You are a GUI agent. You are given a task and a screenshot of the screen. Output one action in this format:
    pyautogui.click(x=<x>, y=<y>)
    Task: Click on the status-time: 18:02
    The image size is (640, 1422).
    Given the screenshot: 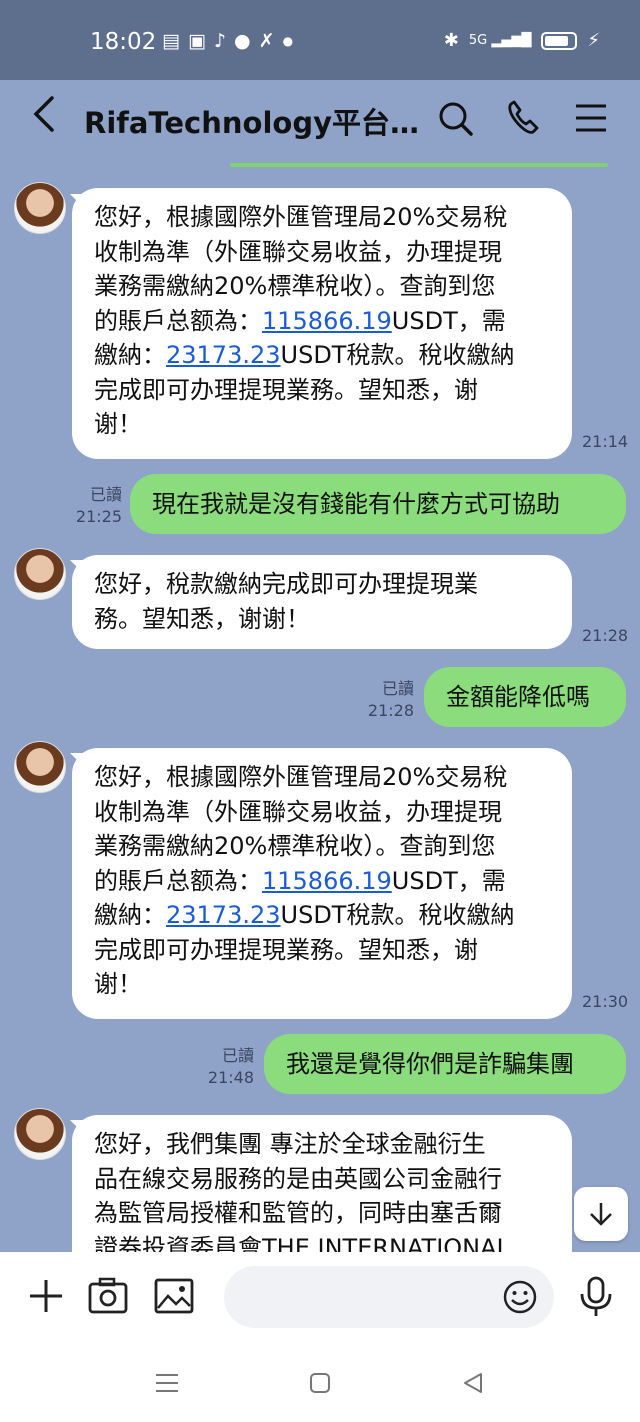 What is the action you would take?
    pyautogui.click(x=123, y=42)
    